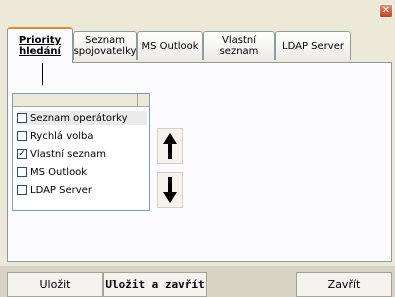  I want to click on move-up-button, so click(170, 146).